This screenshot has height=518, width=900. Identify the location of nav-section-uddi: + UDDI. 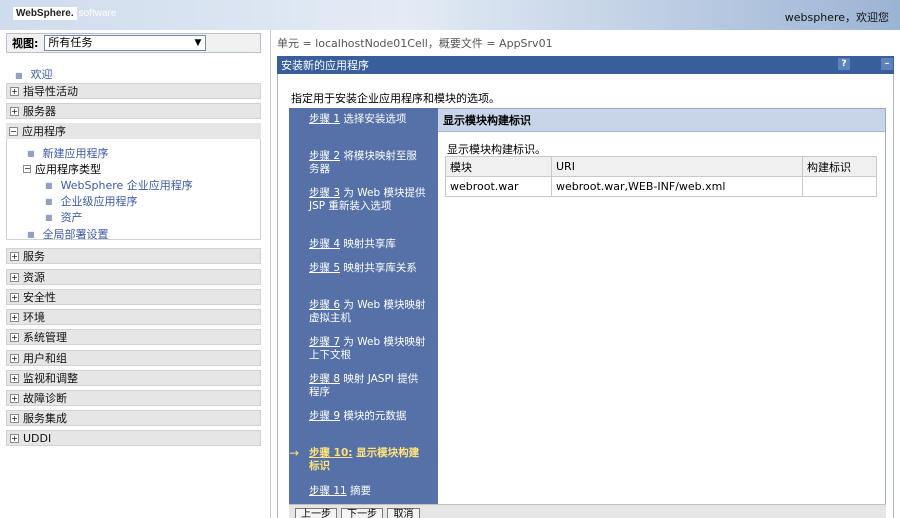
(133, 438).